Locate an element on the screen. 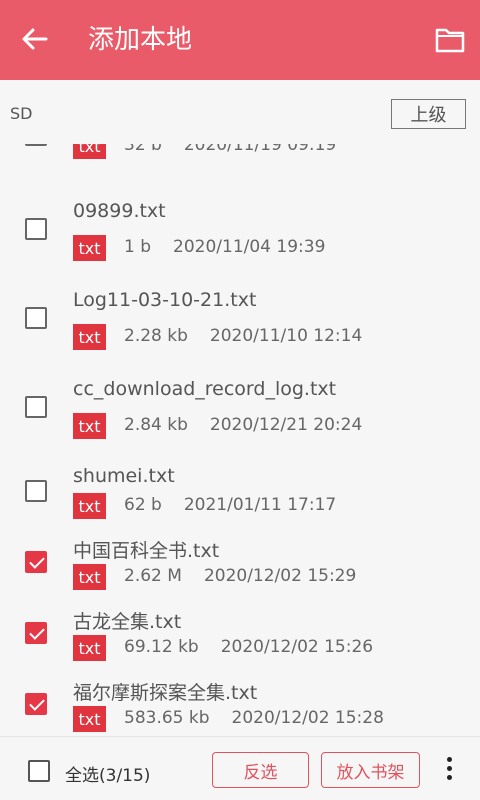  file-name: 福尔摩斯探案全集.txt is located at coordinates (165, 693).